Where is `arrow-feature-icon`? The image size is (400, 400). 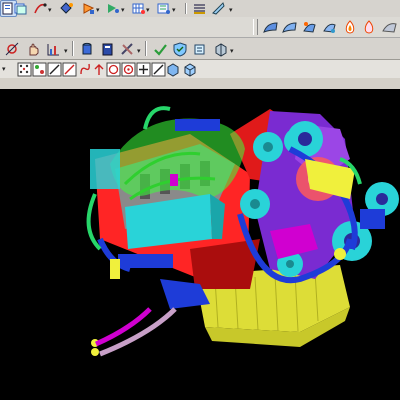
arrow-feature-icon is located at coordinates (88, 8).